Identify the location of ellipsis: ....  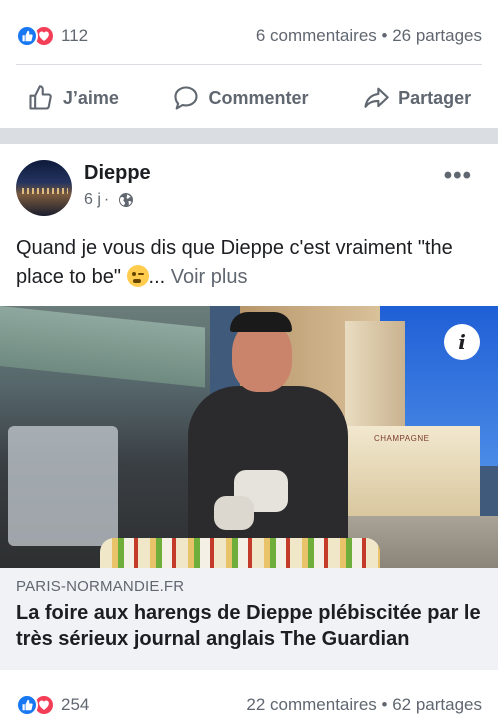
(159, 277).